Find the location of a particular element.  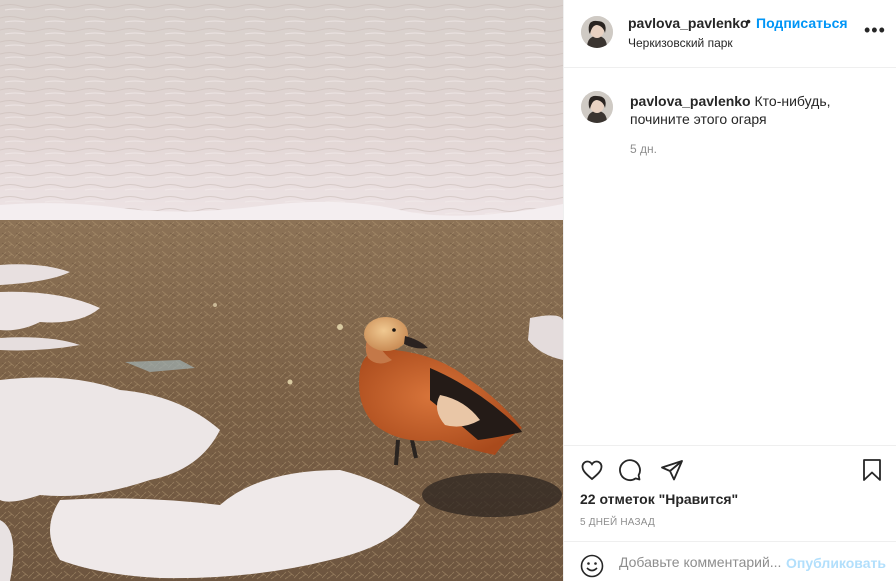

paper-plane-icon is located at coordinates (672, 470).